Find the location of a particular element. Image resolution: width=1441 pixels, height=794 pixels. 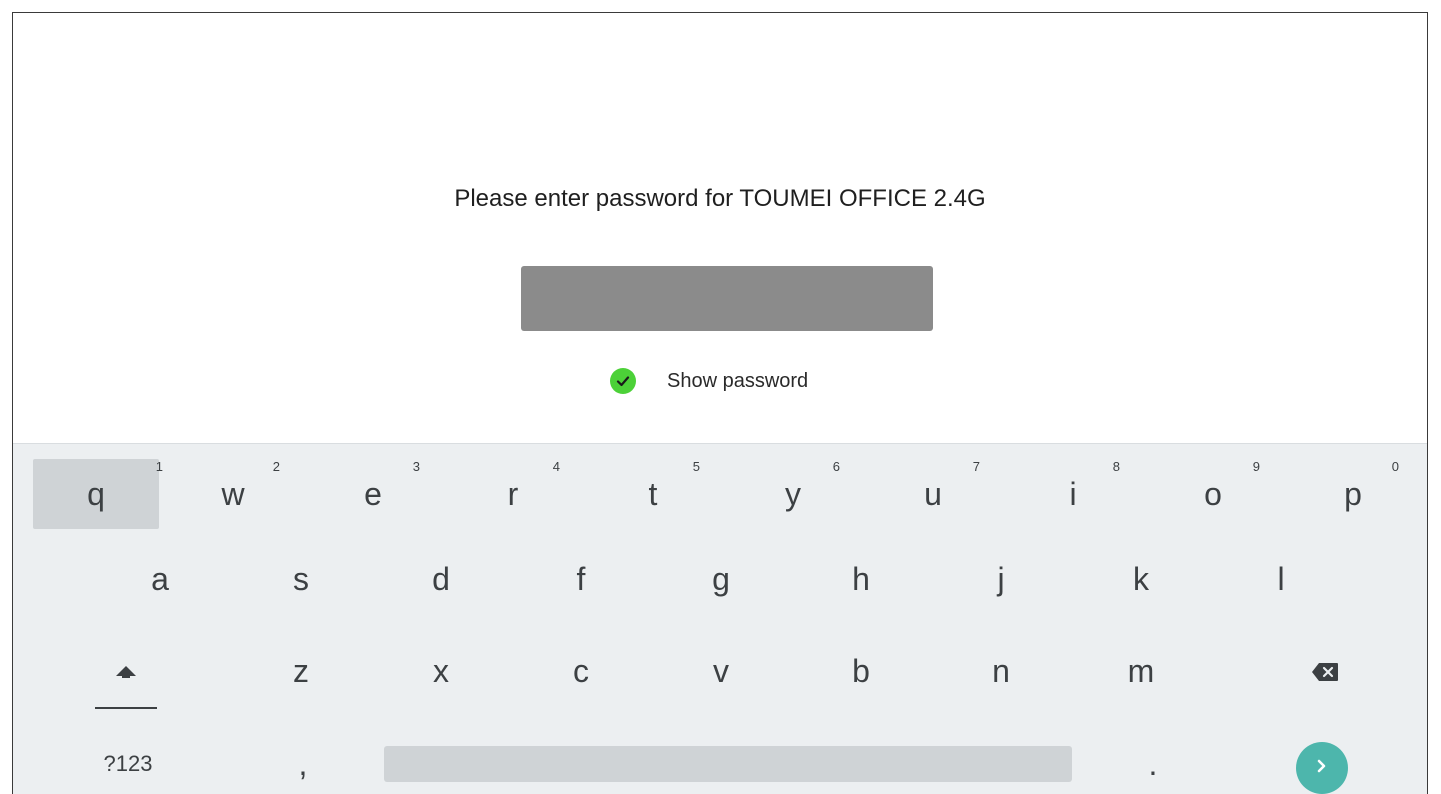

key-label: k is located at coordinates (1141, 578).